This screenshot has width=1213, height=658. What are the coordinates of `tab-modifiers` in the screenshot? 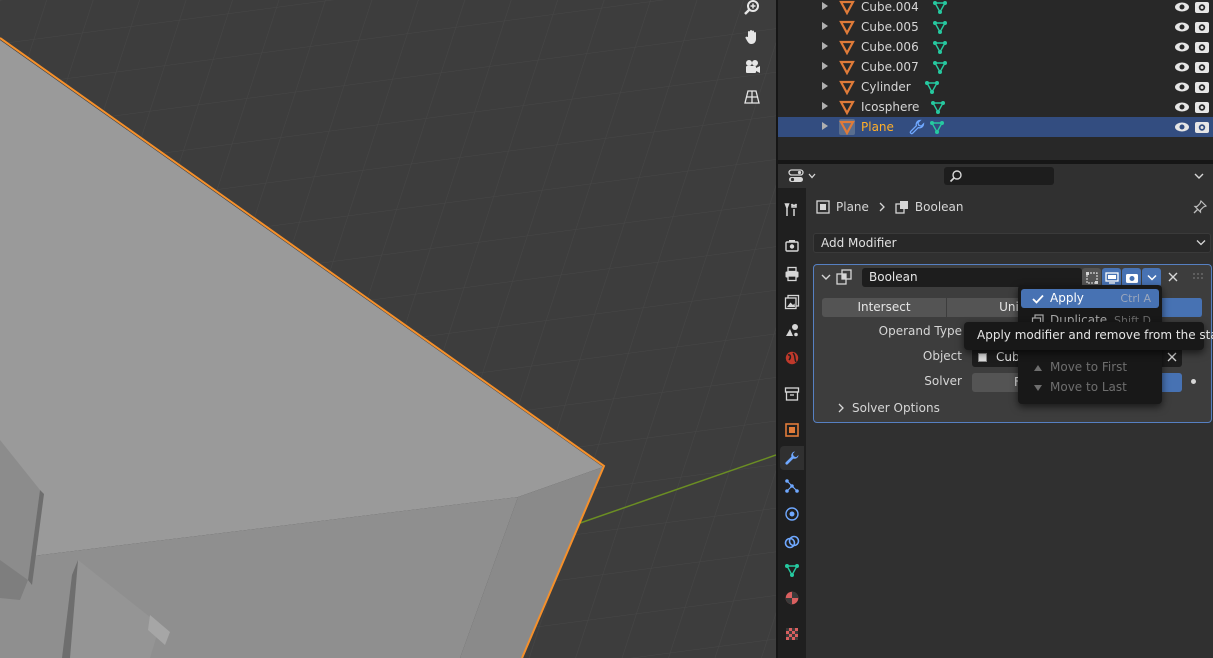 It's located at (792, 458).